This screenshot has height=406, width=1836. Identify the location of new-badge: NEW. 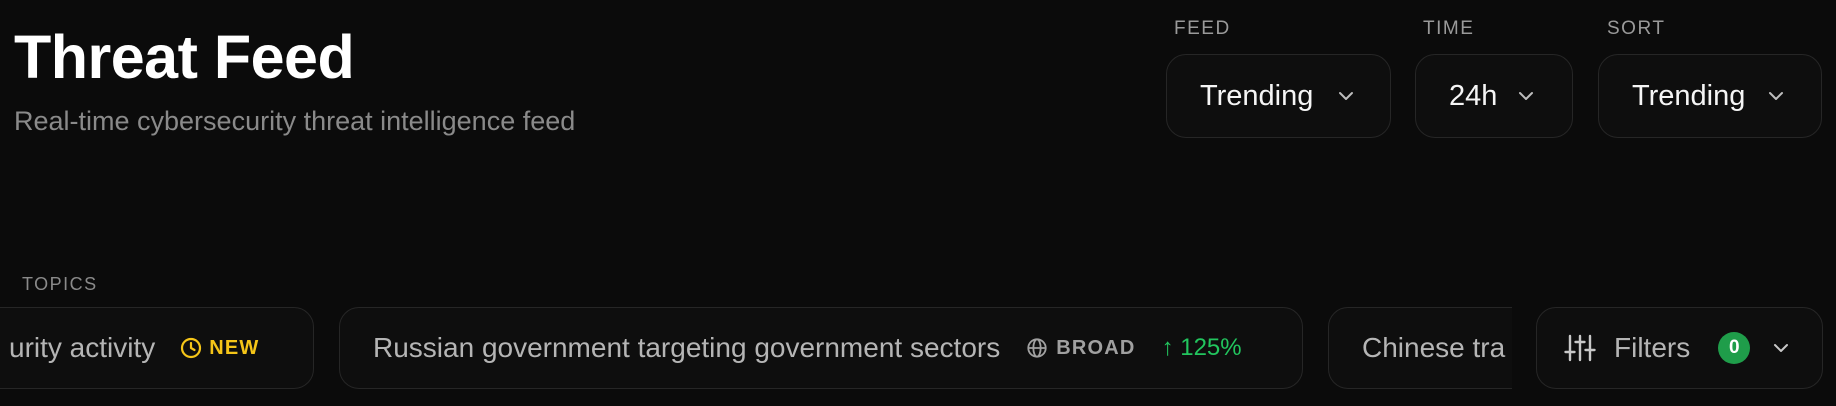
(219, 348).